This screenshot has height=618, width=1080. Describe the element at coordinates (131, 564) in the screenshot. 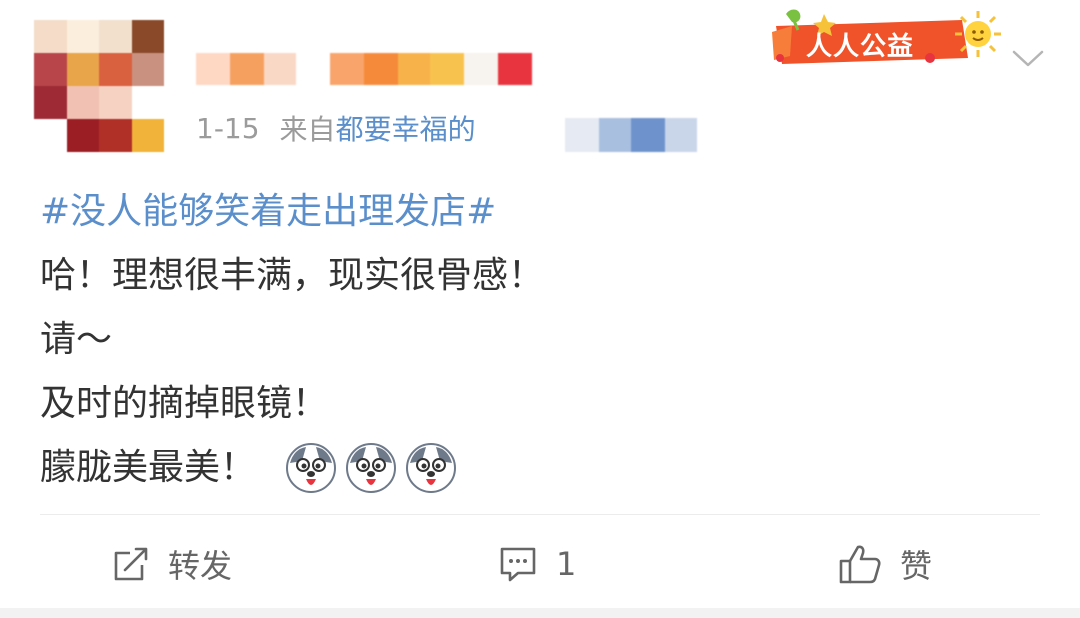

I see `repost-icon` at that location.